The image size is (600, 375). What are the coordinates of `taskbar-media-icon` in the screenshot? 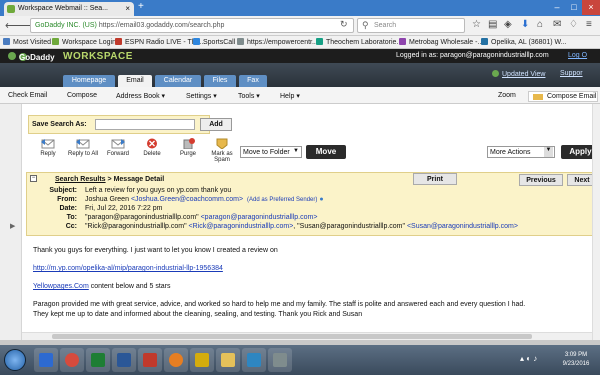 It's located at (46, 360).